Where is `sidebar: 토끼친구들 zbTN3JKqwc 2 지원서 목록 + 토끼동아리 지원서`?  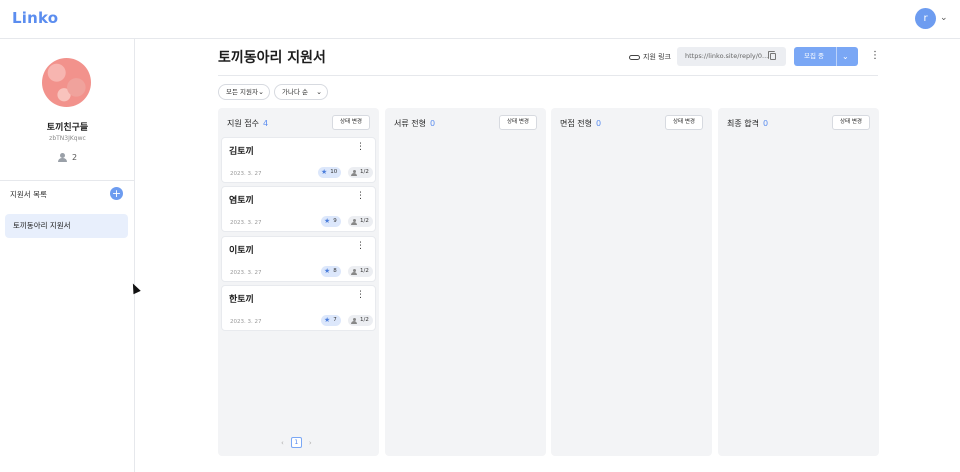
sidebar: 토끼친구들 zbTN3JKqwc 2 지원서 목록 + 토끼동아리 지원서 is located at coordinates (67, 255).